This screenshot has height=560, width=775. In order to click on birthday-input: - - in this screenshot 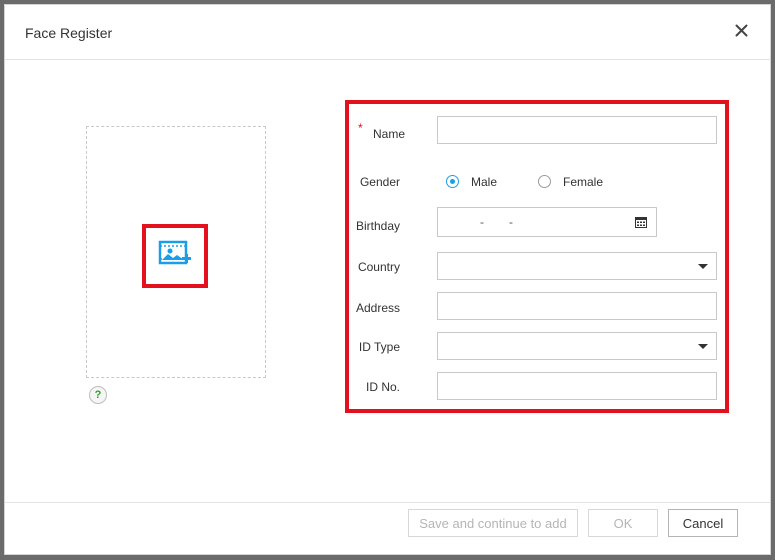, I will do `click(547, 222)`.